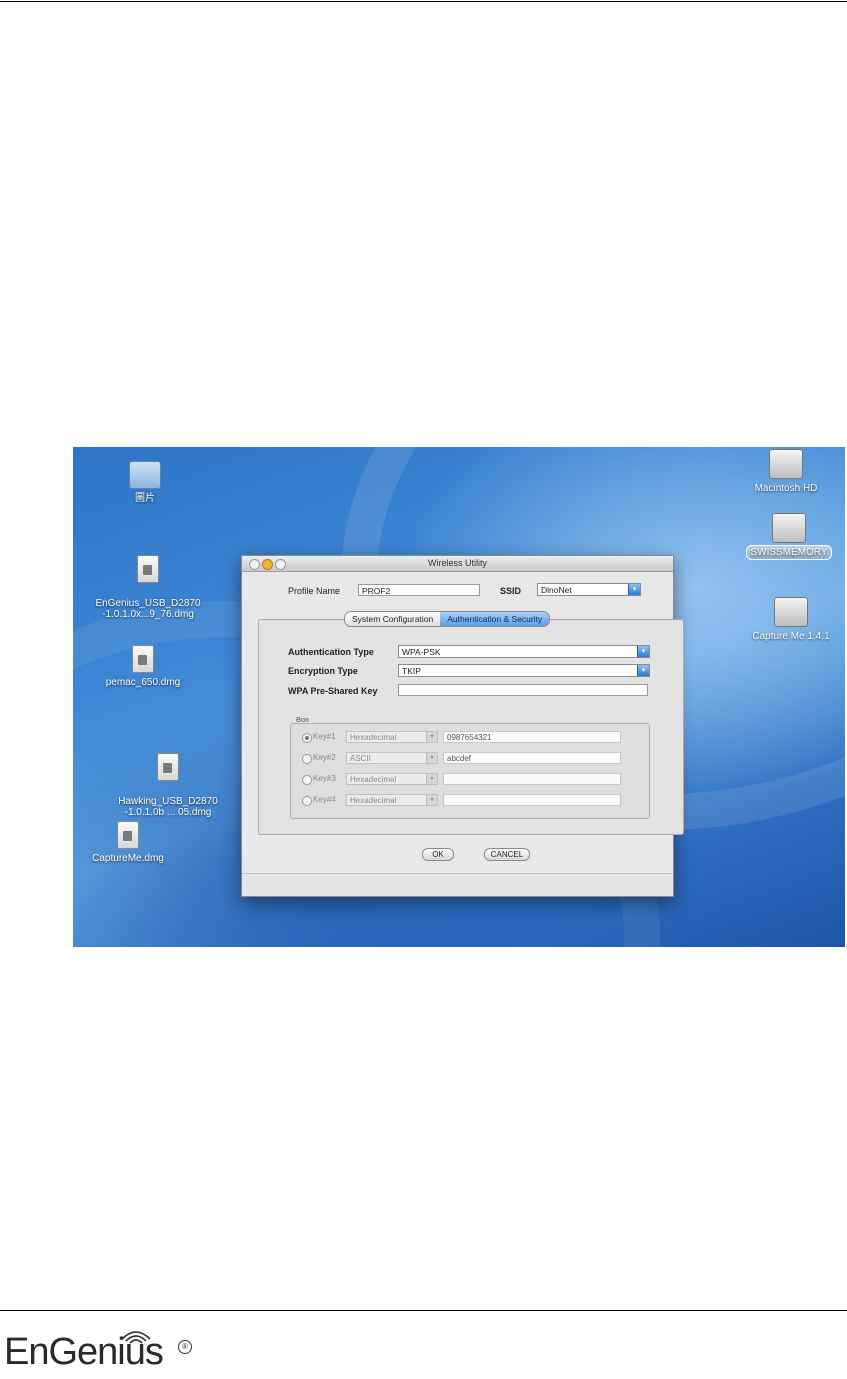 The height and width of the screenshot is (1379, 847). I want to click on engenius-logo: EnGenius, so click(84, 1352).